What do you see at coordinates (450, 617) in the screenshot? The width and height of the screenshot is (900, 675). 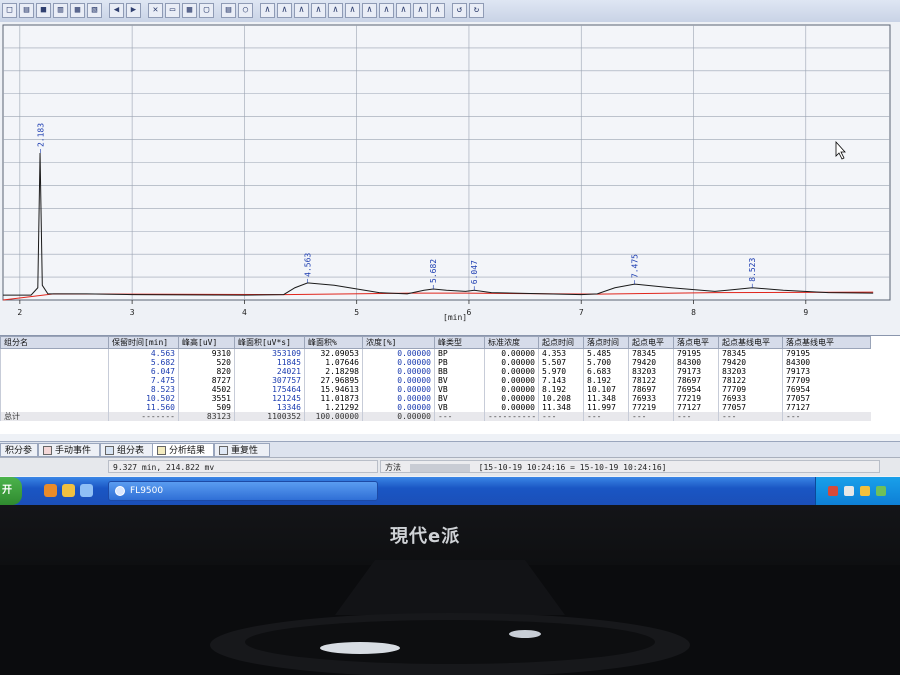 I see `monitor-stand` at bounding box center [450, 617].